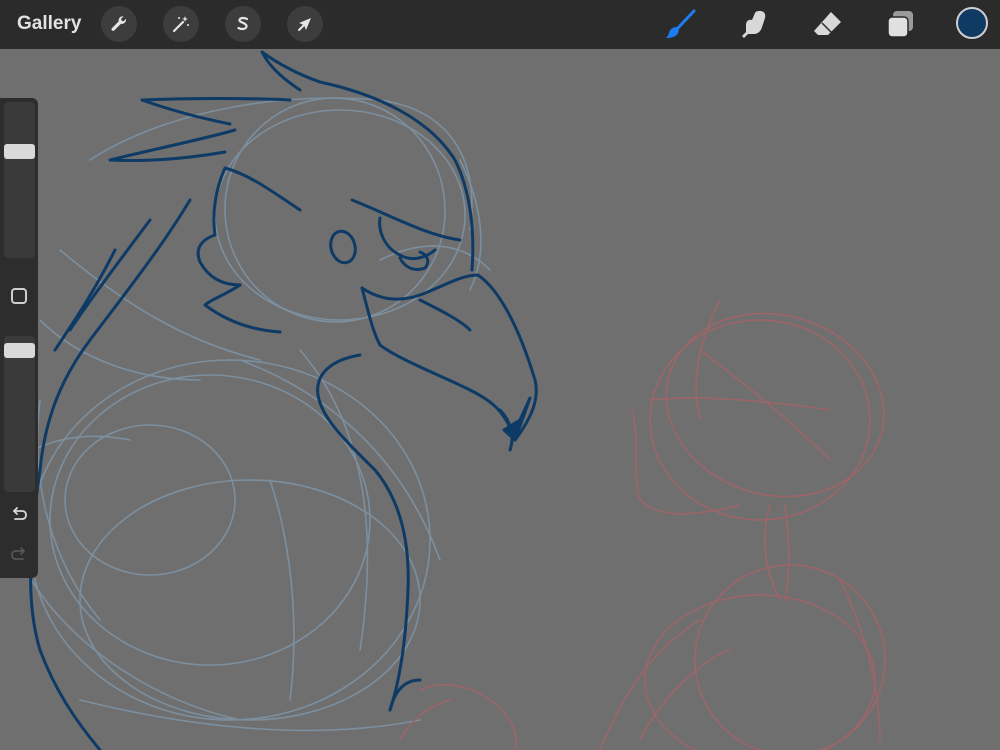 Image resolution: width=1000 pixels, height=750 pixels. I want to click on arrow-cursor-icon, so click(304, 24).